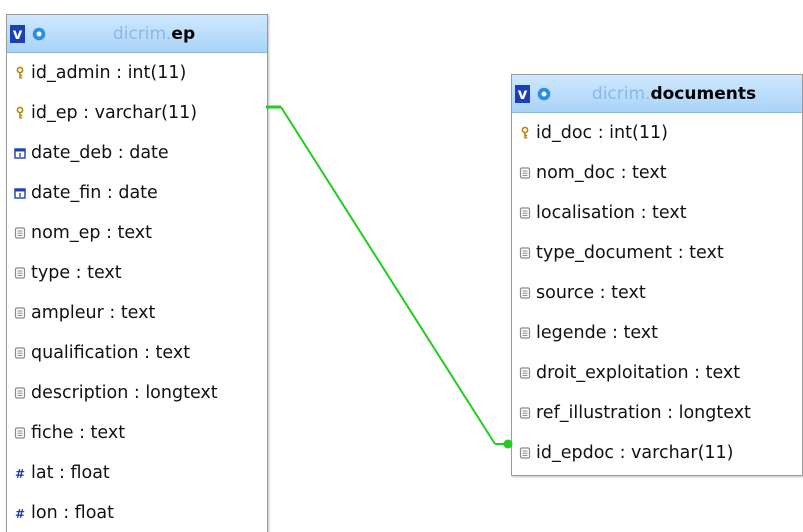 The image size is (803, 532). I want to click on table-name: documents, so click(703, 93).